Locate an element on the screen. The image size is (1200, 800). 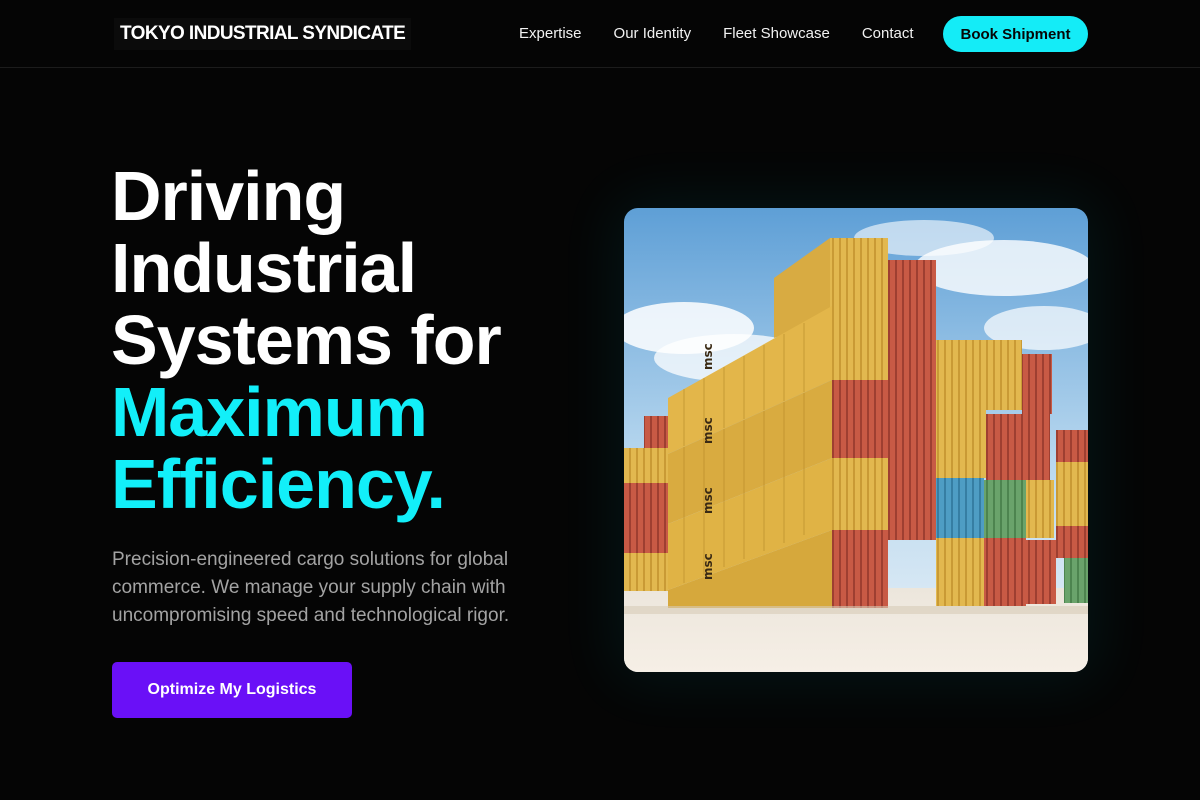
book-shipment-button: Book Shipment is located at coordinates (1015, 34).